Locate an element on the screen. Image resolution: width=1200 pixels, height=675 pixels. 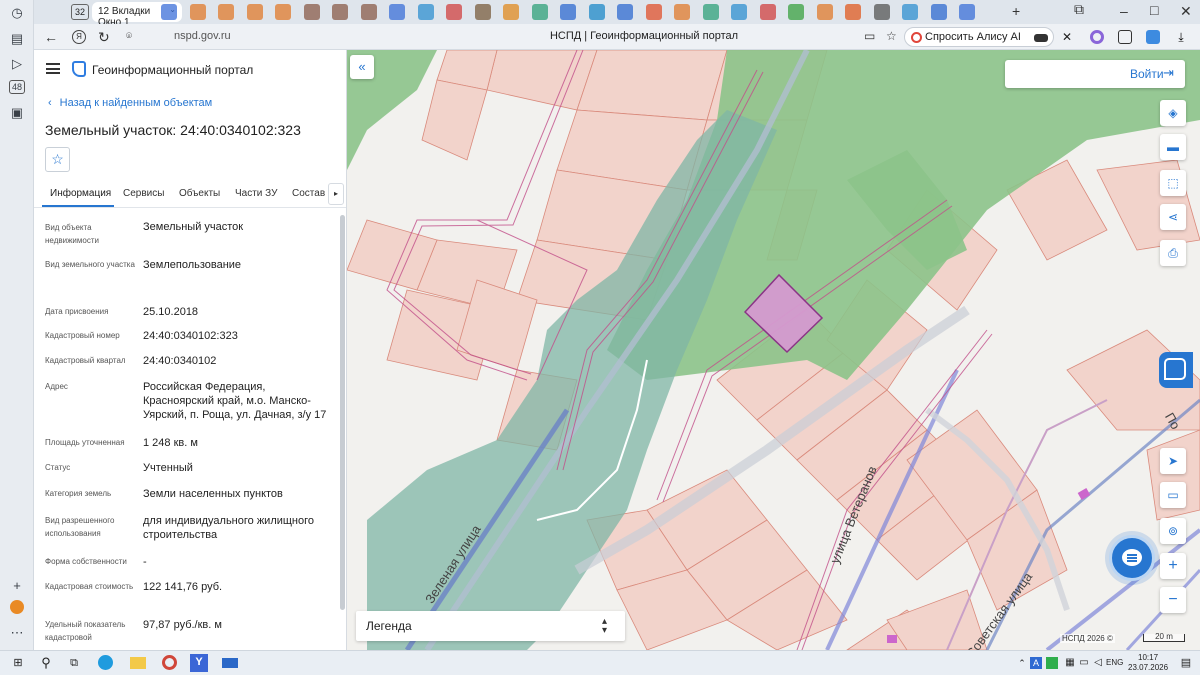
new-tab-icon: + is located at coordinates (1016, 11).